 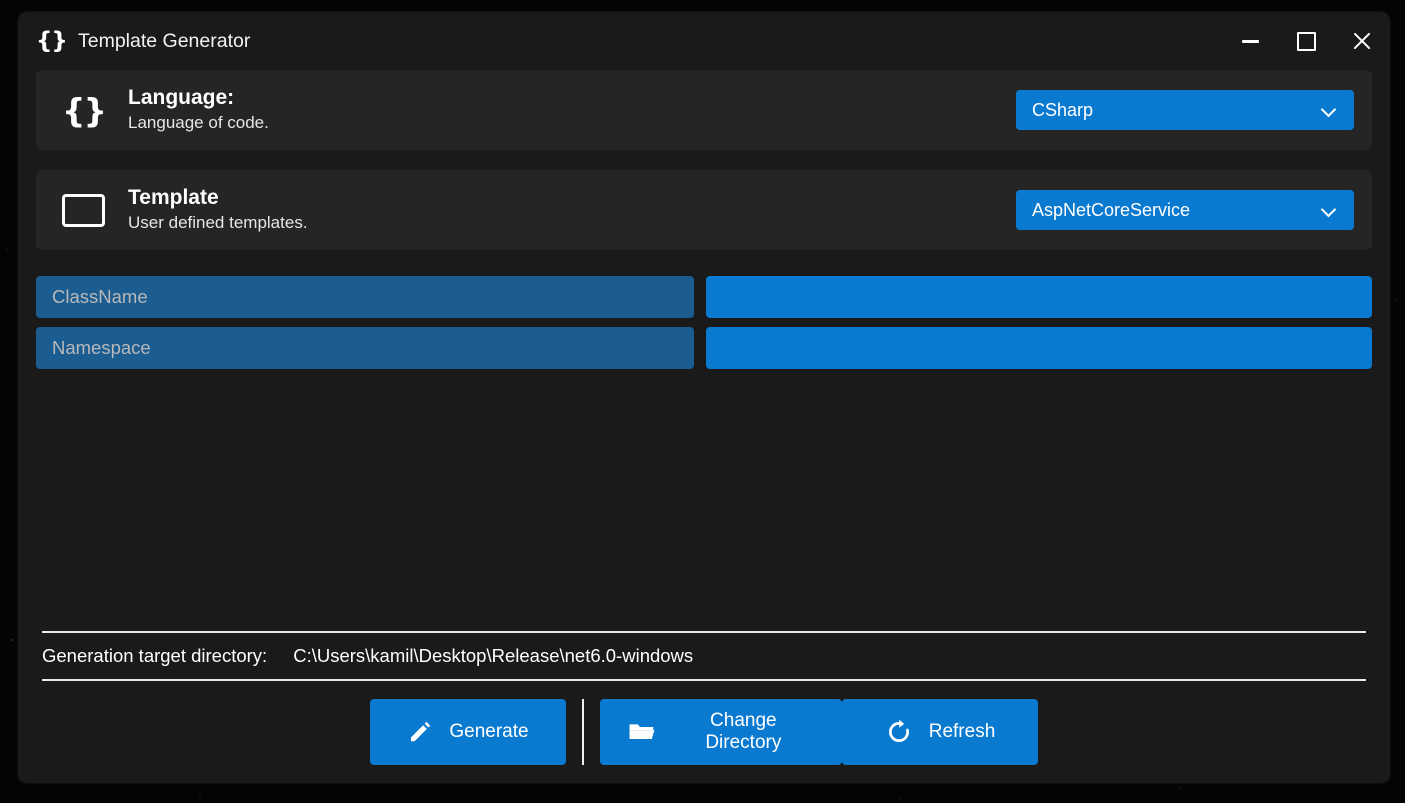 What do you see at coordinates (365, 297) in the screenshot?
I see `field-key-classname: ClassName` at bounding box center [365, 297].